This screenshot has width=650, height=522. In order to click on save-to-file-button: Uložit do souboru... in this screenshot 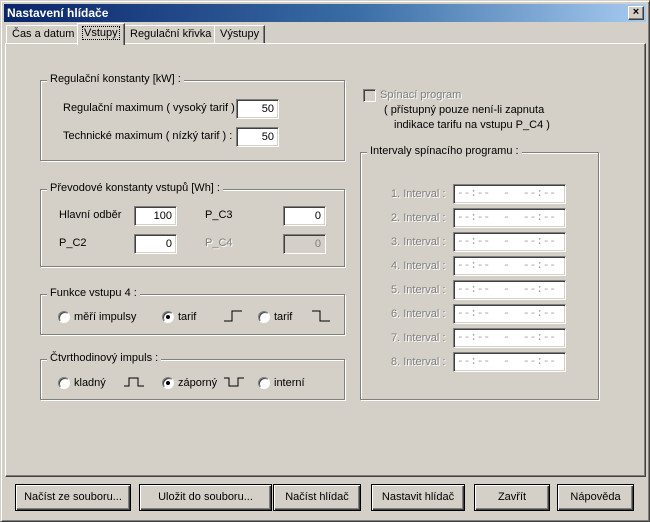, I will do `click(205, 497)`.